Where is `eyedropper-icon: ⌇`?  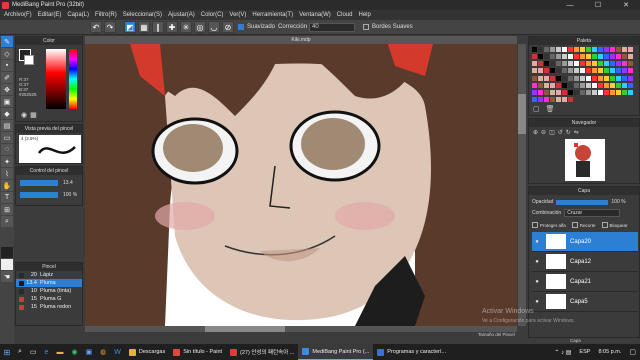 eyedropper-icon: ⌇ is located at coordinates (7, 173).